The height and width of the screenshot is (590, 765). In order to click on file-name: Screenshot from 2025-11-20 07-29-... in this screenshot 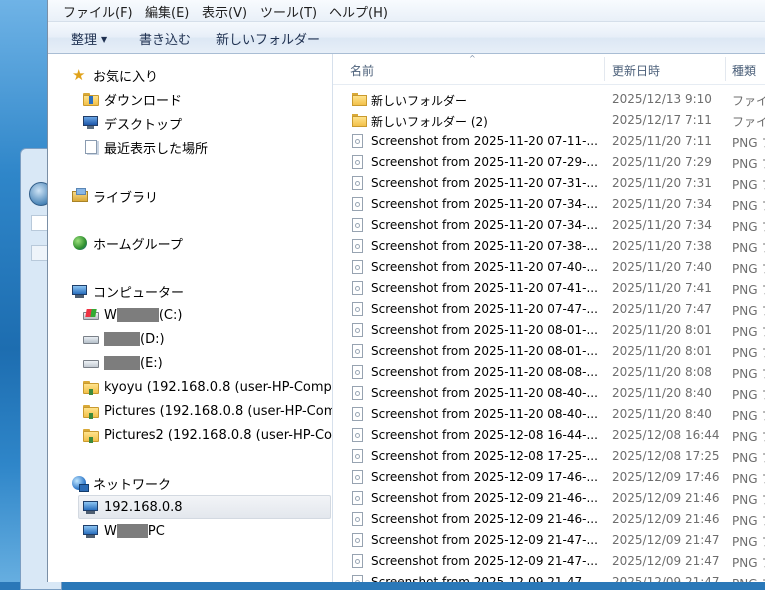, I will do `click(484, 162)`.